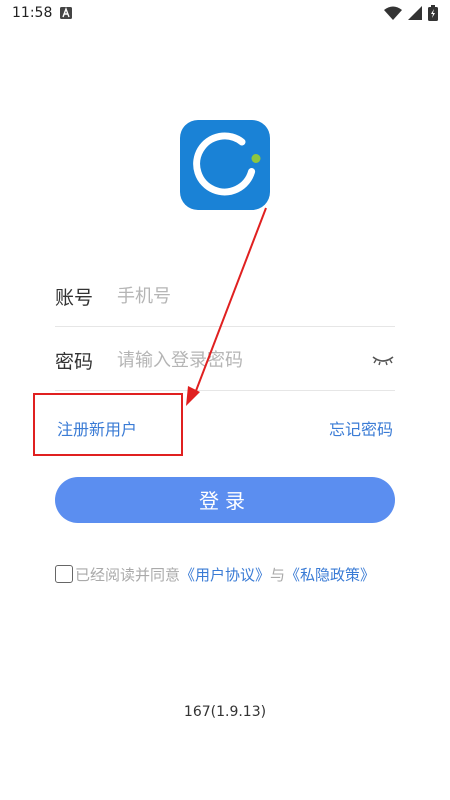  What do you see at coordinates (74, 297) in the screenshot?
I see `account-label: 账号` at bounding box center [74, 297].